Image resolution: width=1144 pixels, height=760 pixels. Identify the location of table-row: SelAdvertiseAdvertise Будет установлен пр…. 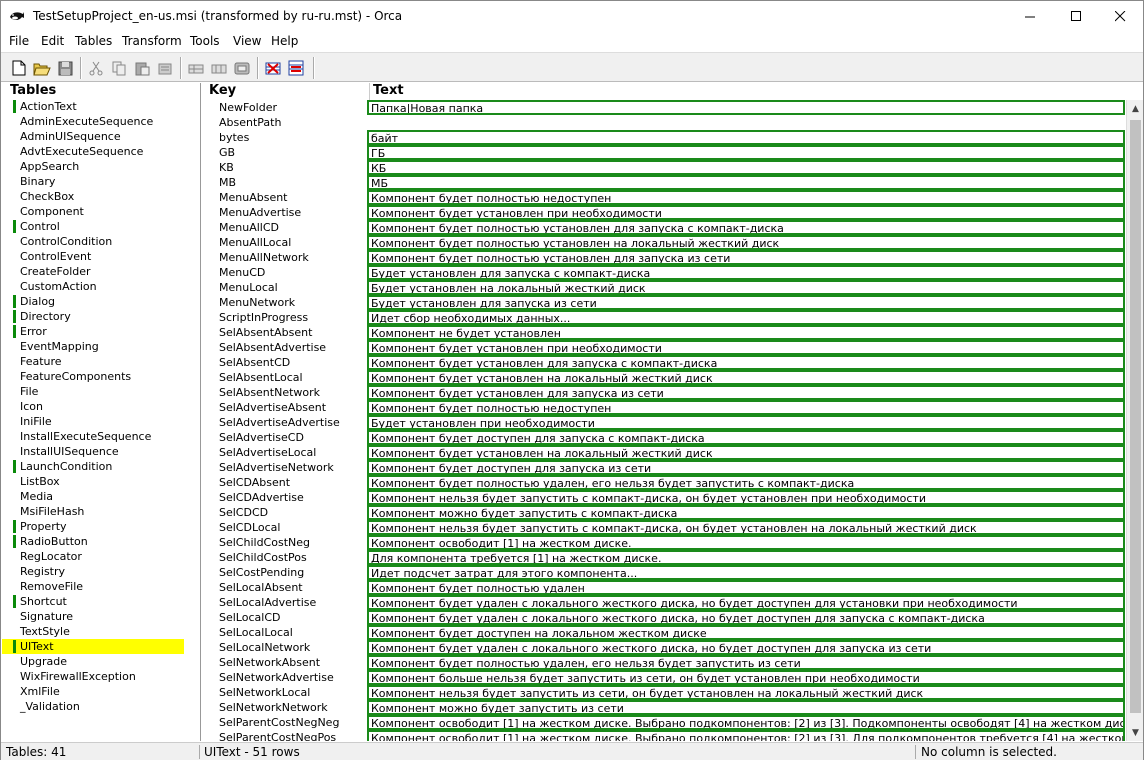
(664, 422).